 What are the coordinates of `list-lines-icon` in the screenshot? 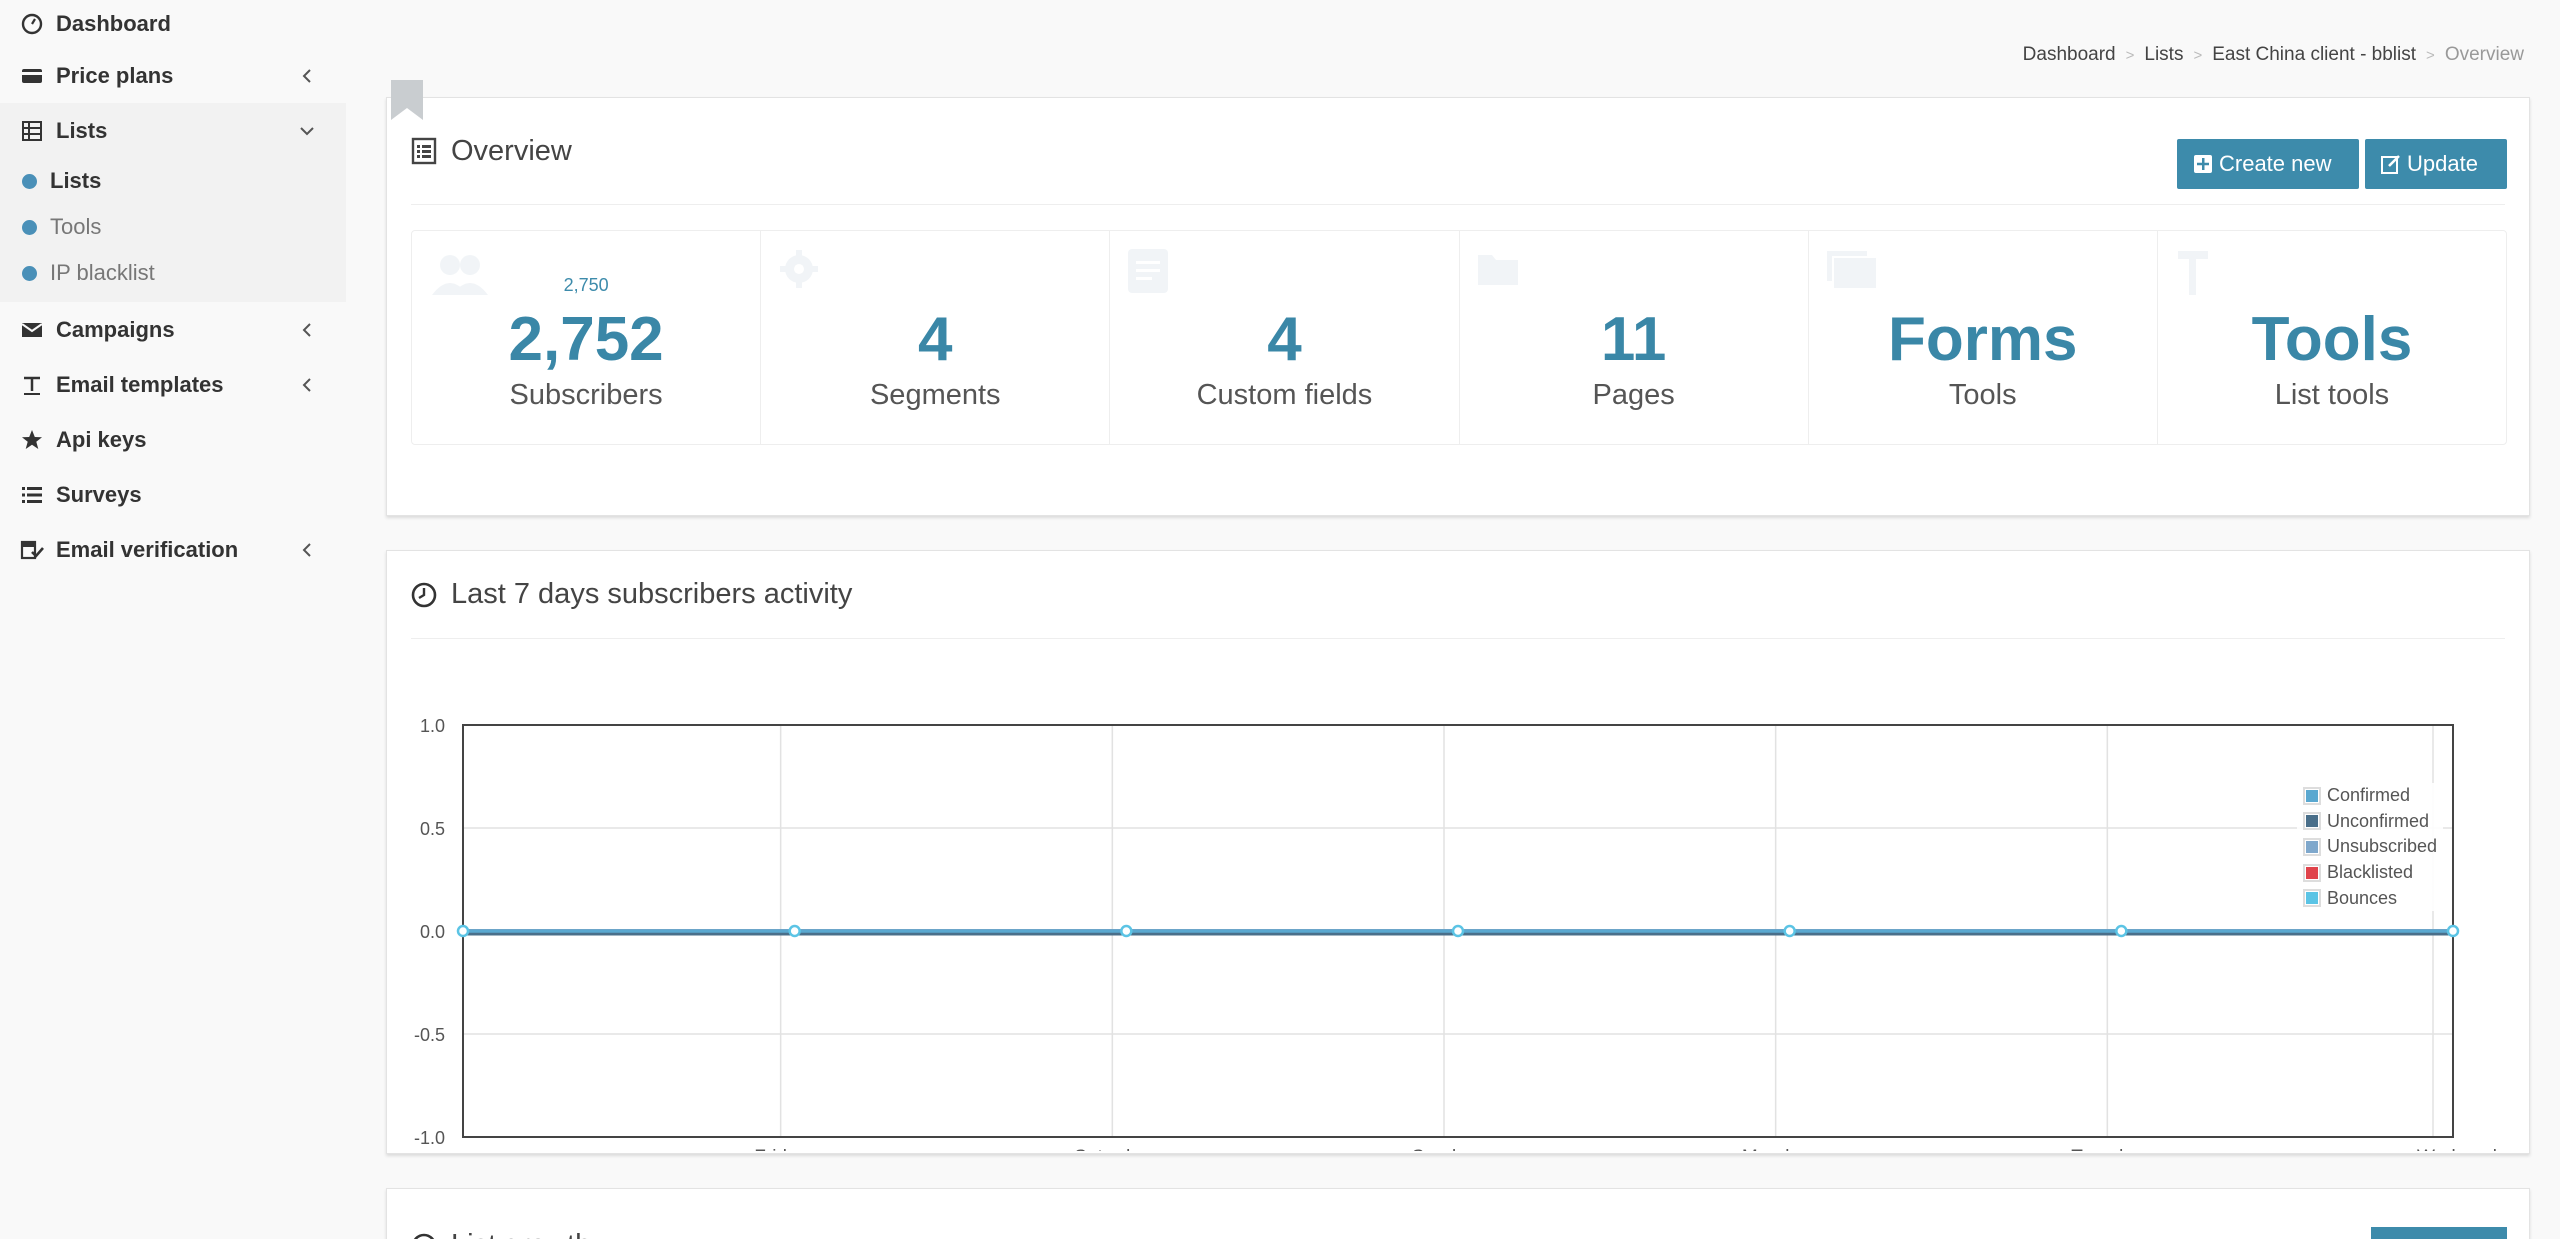 It's located at (32, 495).